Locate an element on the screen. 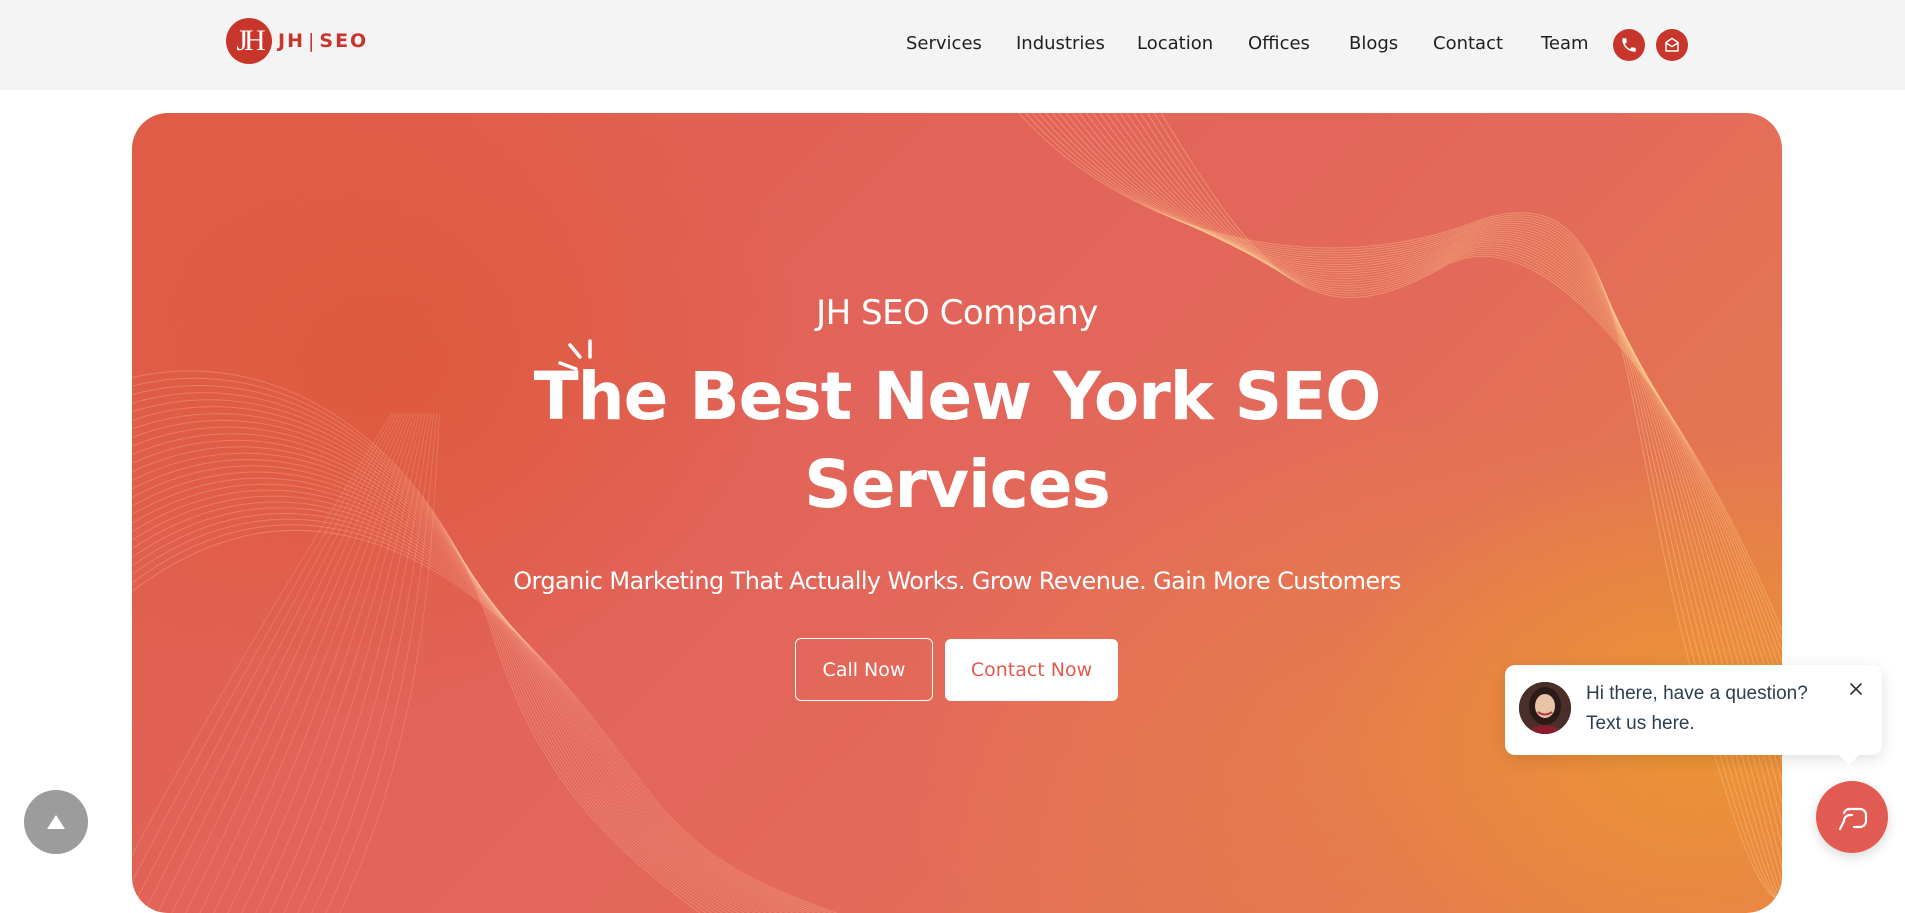 This screenshot has height=913, width=1905. scroll-to-top-button is located at coordinates (56, 822).